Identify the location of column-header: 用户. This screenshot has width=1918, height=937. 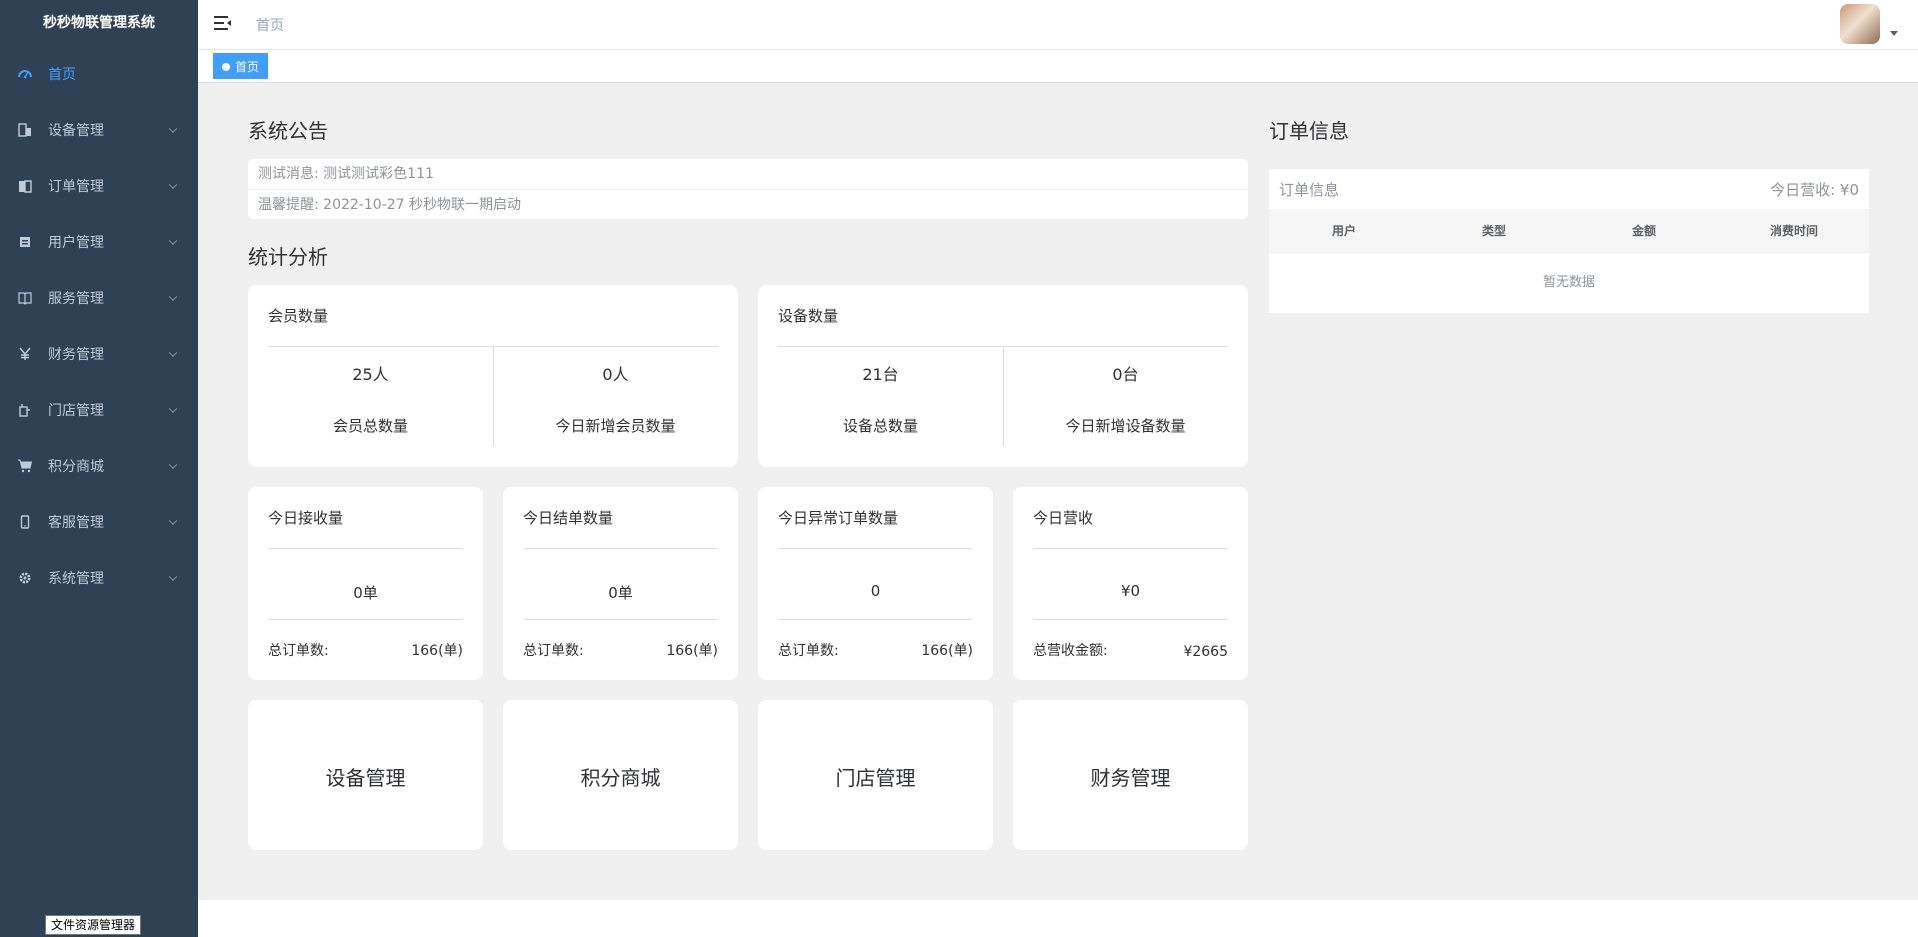
(1344, 230).